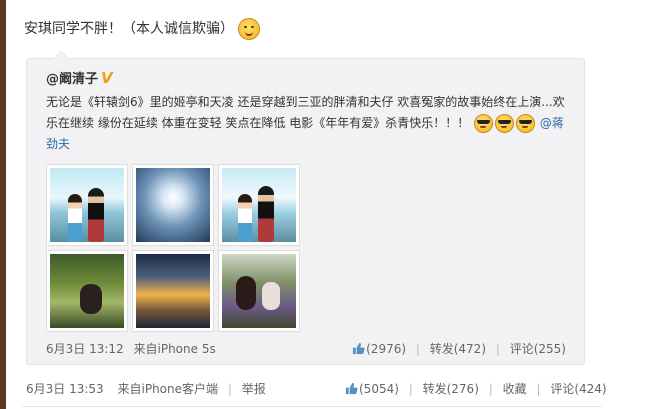 The height and width of the screenshot is (409, 651). I want to click on repost-author-line: @阚清子 V, so click(79, 77).